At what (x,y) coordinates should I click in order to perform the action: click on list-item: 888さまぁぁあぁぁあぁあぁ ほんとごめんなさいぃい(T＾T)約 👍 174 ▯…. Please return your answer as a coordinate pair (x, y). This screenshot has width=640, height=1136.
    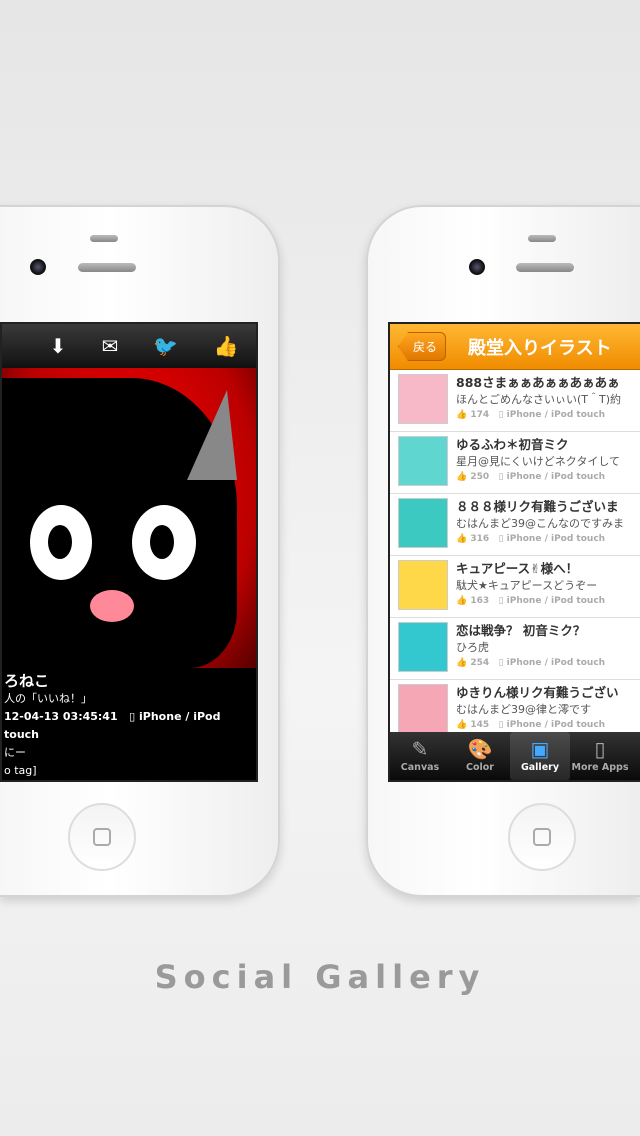
    Looking at the image, I should click on (515, 401).